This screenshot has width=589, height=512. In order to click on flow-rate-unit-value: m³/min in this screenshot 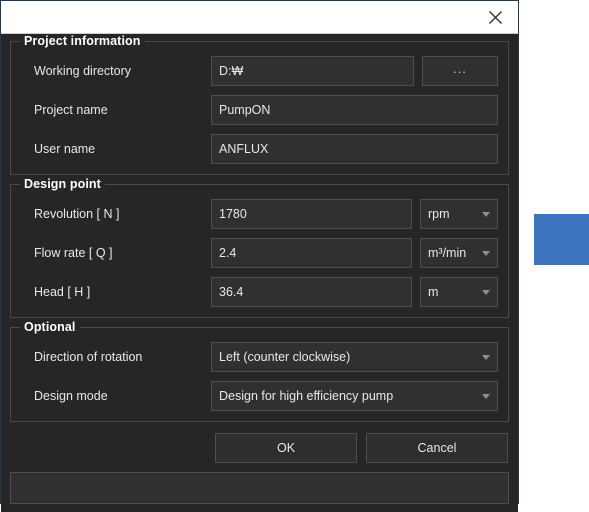, I will do `click(447, 253)`.